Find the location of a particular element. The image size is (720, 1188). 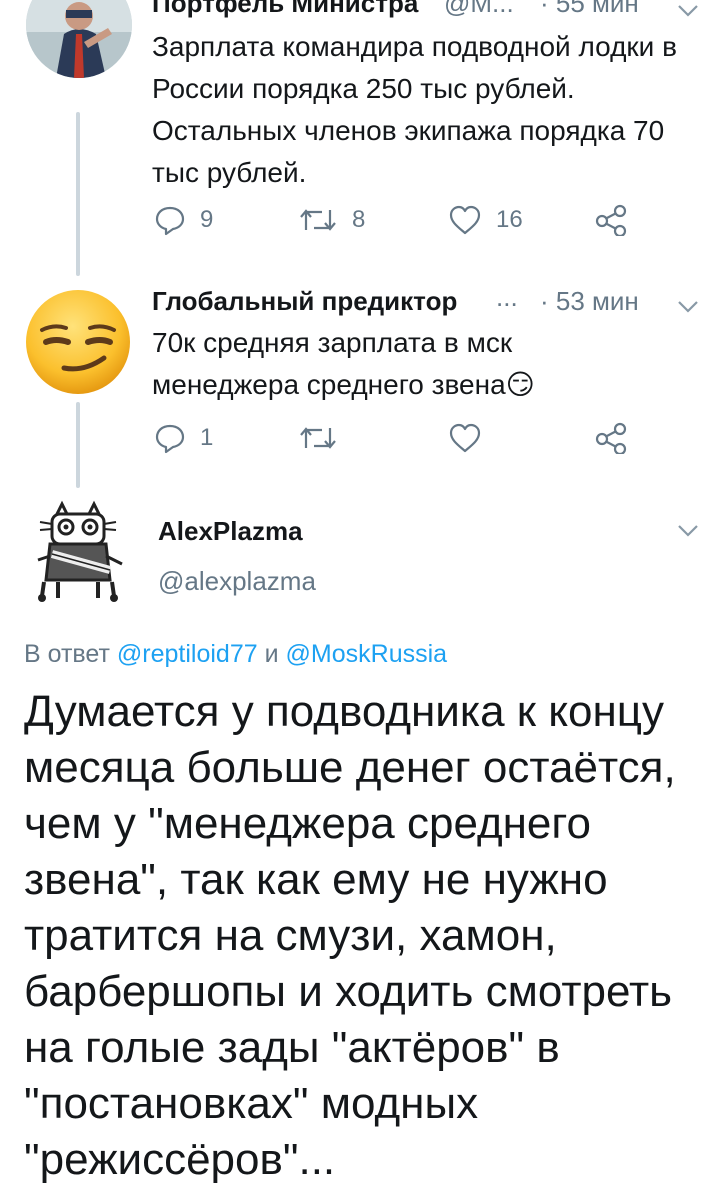

author-name: AlexPlazma is located at coordinates (230, 531).